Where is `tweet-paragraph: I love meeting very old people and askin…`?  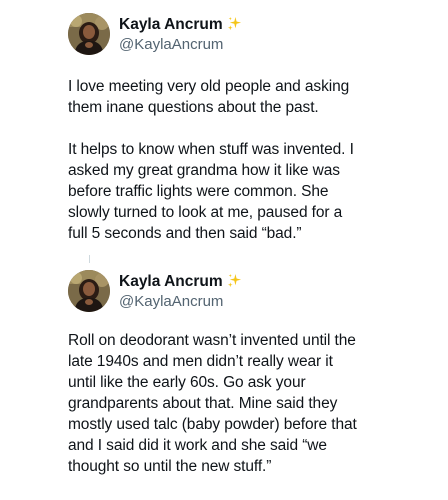
tweet-paragraph: I love meeting very old people and askin… is located at coordinates (209, 97).